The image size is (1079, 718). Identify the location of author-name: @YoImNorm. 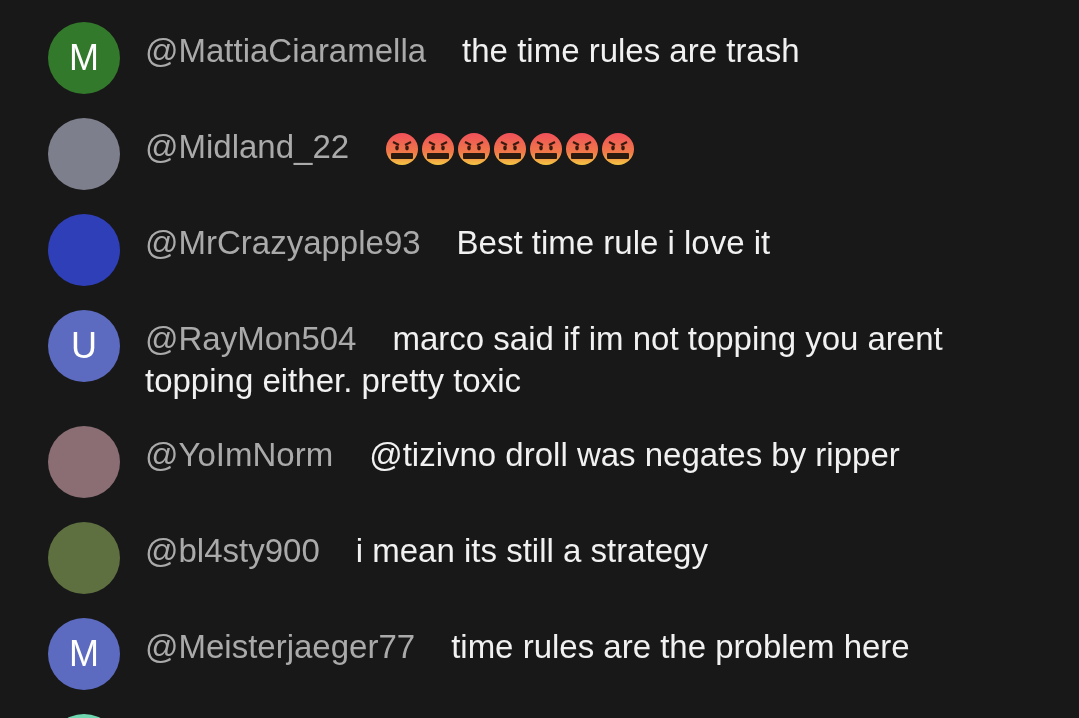
(239, 454).